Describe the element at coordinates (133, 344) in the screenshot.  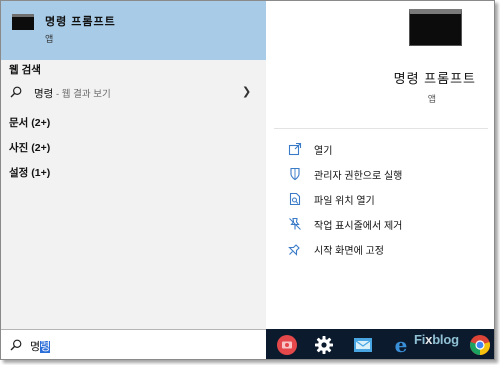
I see `search-box: 명령` at that location.